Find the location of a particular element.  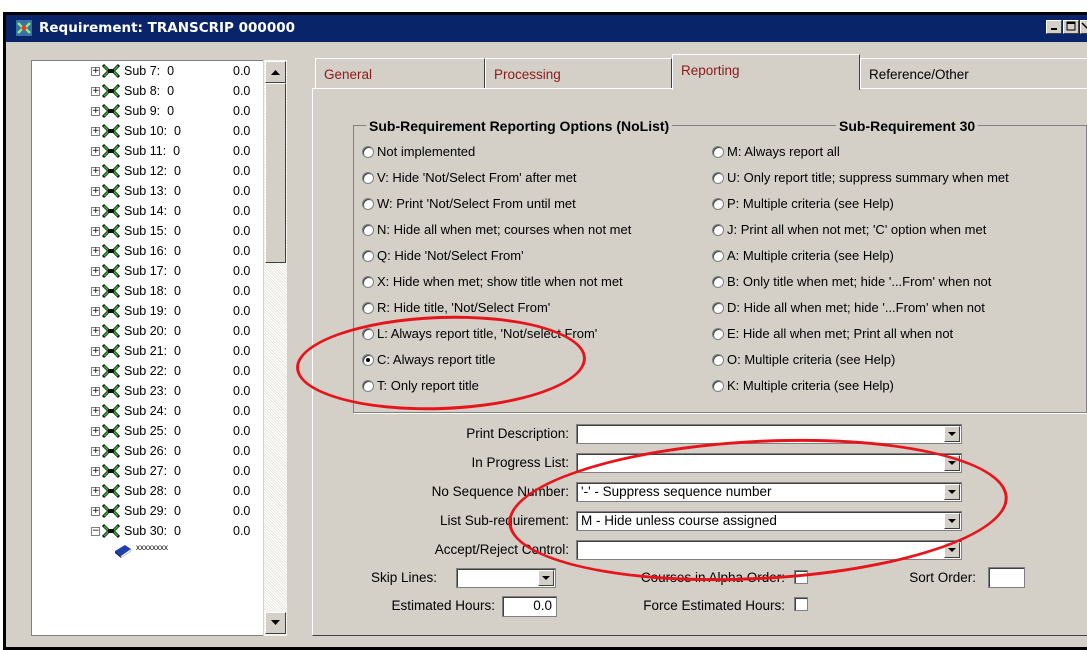

no-sequence-number-combo: '-' - Suppress sequence number is located at coordinates (769, 492).